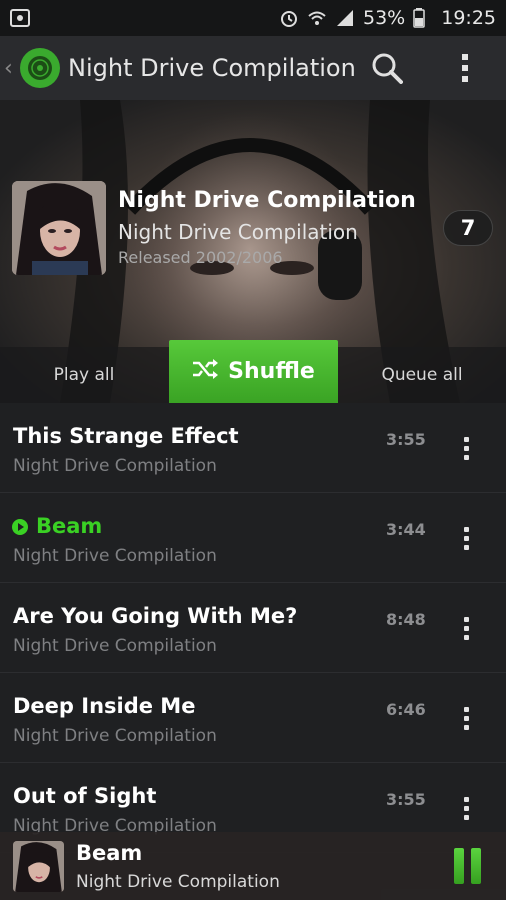 The width and height of the screenshot is (506, 900). What do you see at coordinates (11, 68) in the screenshot?
I see `back-chevron-icon: ‹` at bounding box center [11, 68].